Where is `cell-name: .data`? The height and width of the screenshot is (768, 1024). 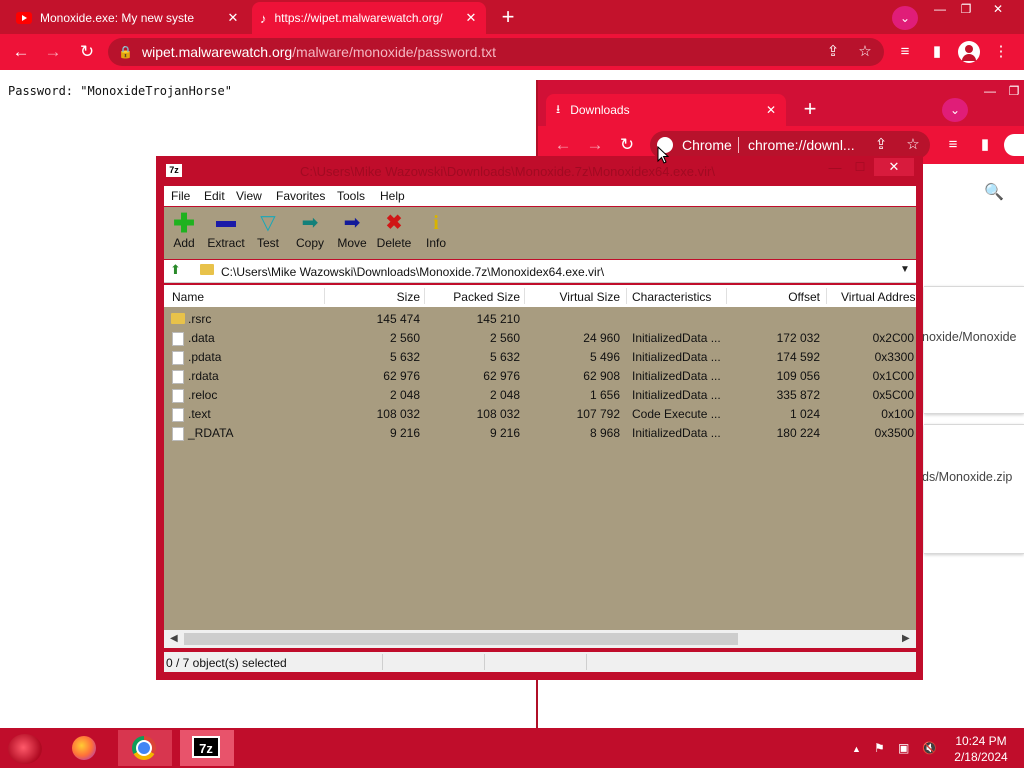 cell-name: .data is located at coordinates (201, 338).